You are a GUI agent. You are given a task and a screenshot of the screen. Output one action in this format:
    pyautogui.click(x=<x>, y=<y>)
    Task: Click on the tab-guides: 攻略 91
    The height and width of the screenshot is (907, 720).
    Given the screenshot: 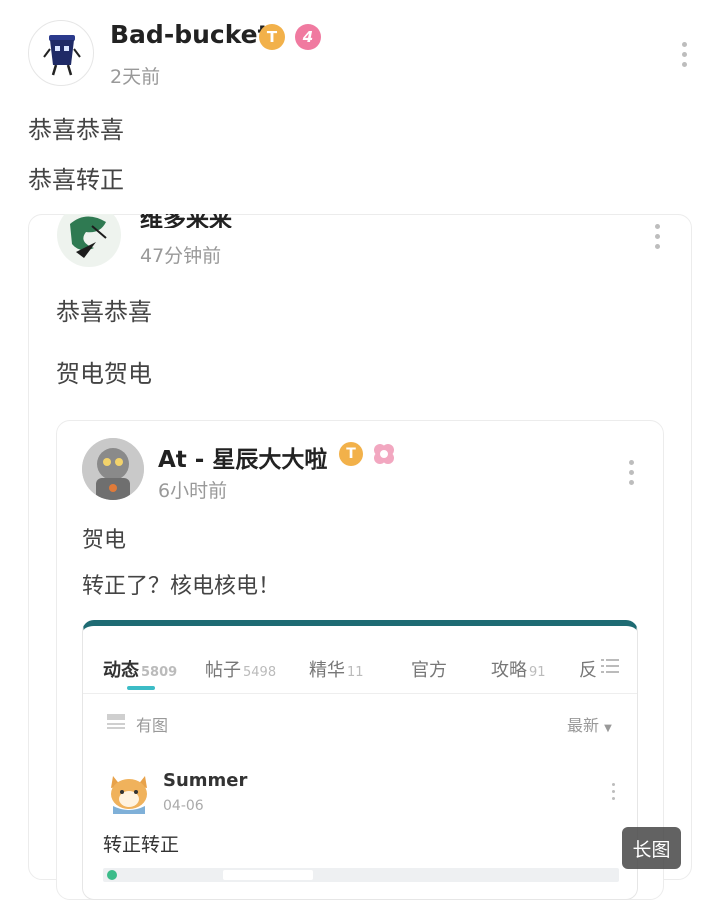 What is the action you would take?
    pyautogui.click(x=518, y=669)
    